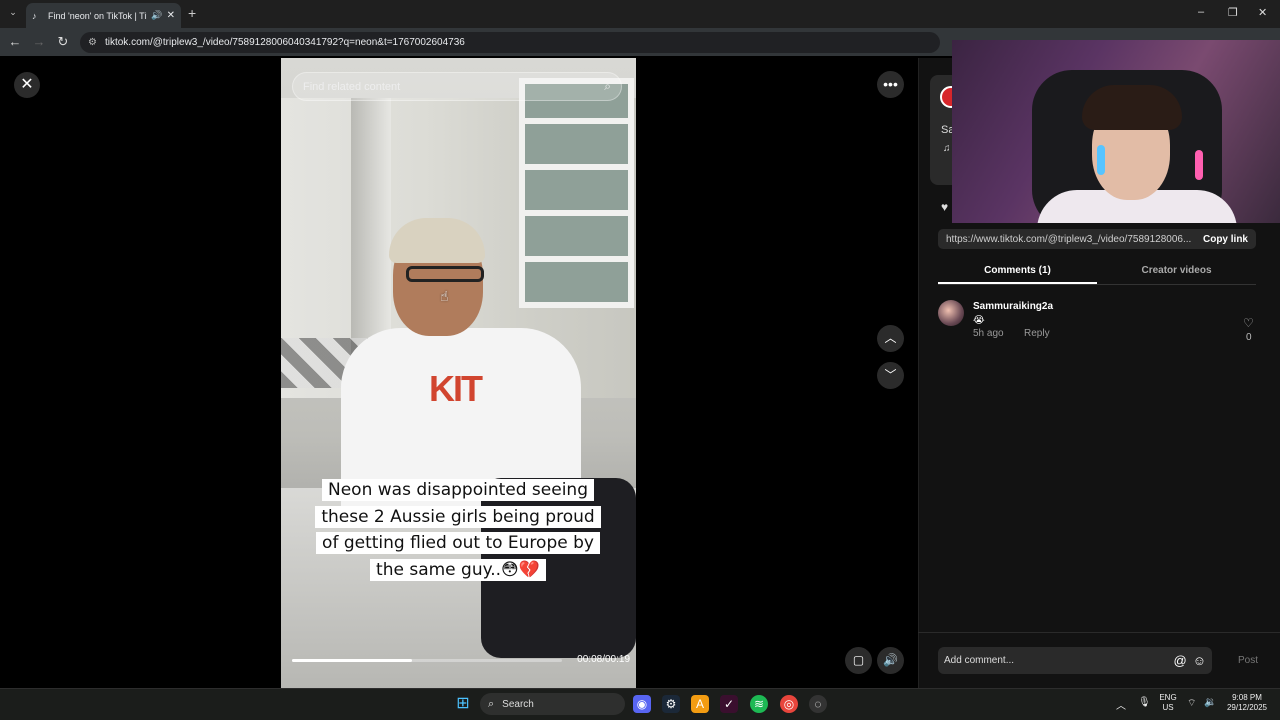 The width and height of the screenshot is (1280, 720). Describe the element at coordinates (458, 516) in the screenshot. I see `caption-line: these 2 Aussie girls being proud` at that location.